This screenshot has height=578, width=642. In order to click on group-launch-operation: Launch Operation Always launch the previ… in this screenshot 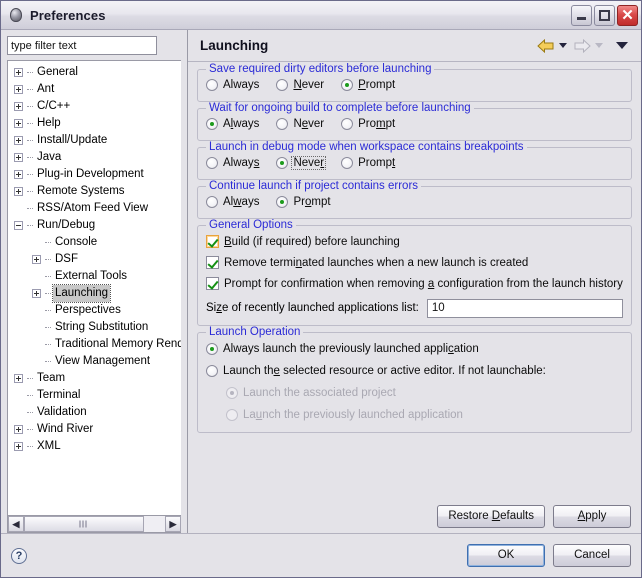, I will do `click(414, 379)`.